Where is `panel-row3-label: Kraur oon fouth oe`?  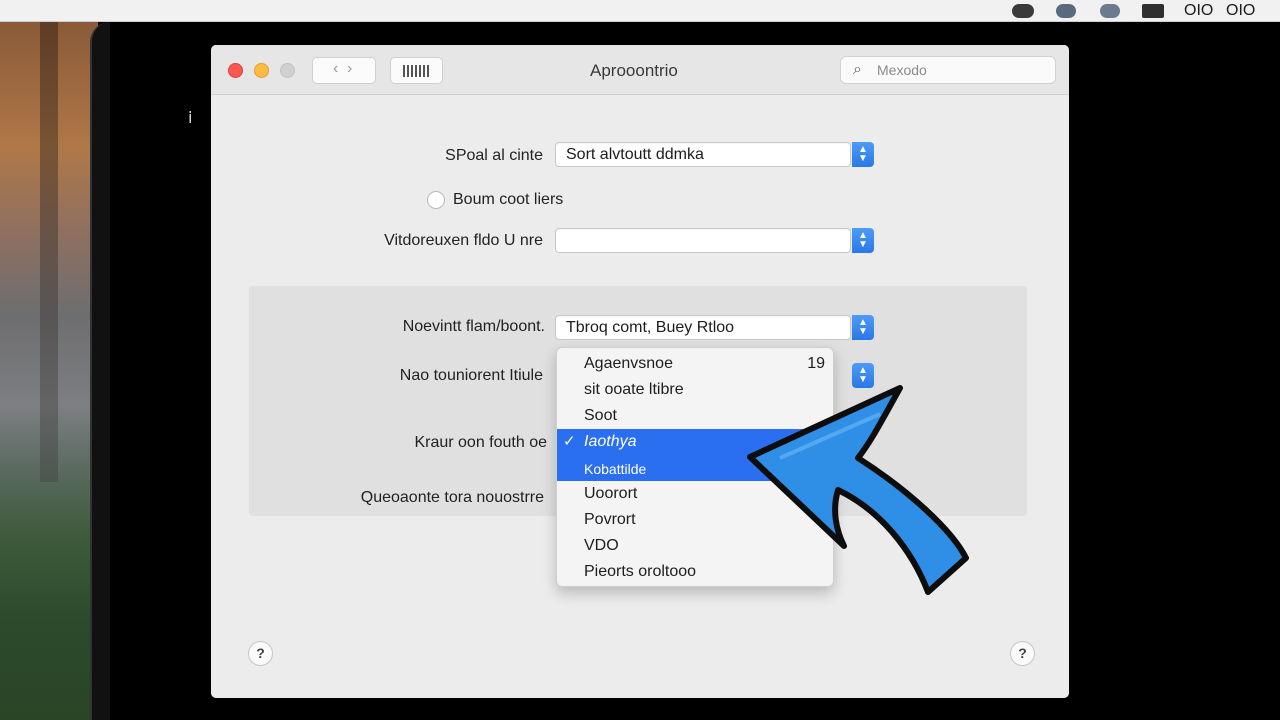
panel-row3-label: Kraur oon fouth oe is located at coordinates (480, 442).